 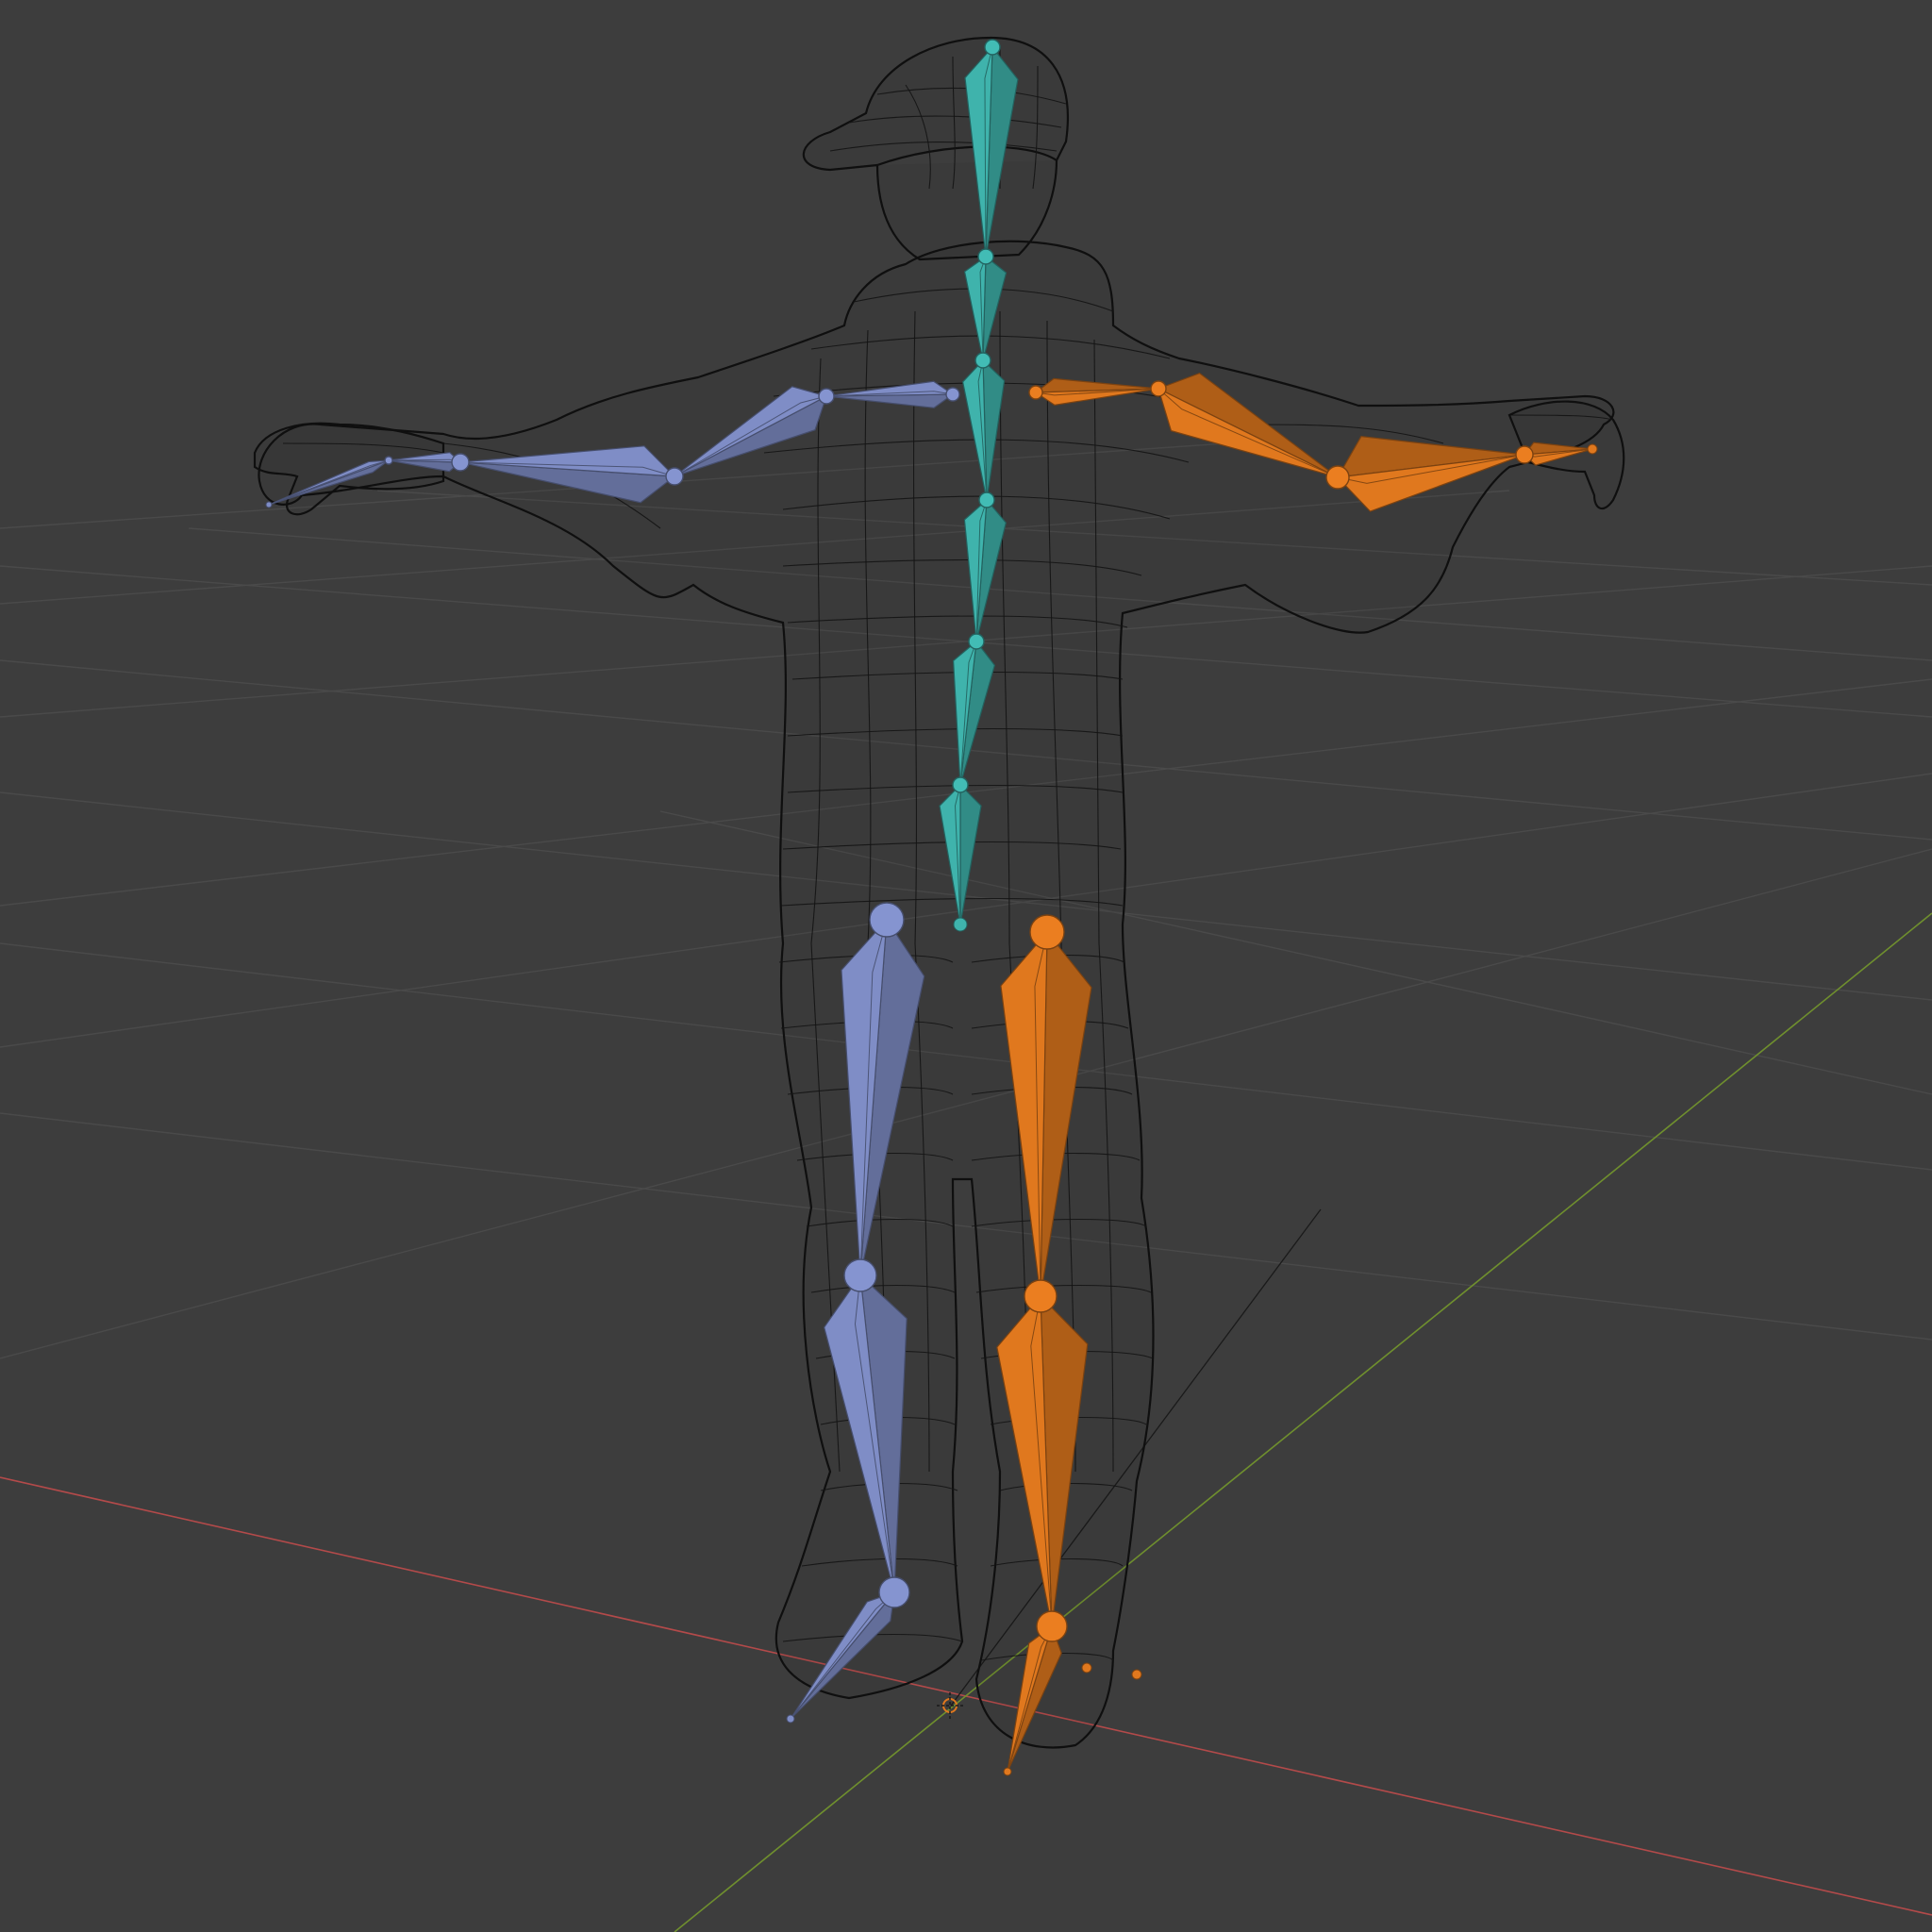 I want to click on crosshair-icon, so click(x=950, y=1706).